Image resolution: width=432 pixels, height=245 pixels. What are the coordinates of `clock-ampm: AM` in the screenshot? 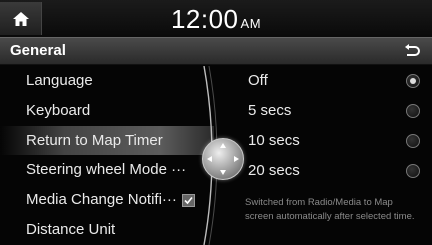 It's located at (251, 23).